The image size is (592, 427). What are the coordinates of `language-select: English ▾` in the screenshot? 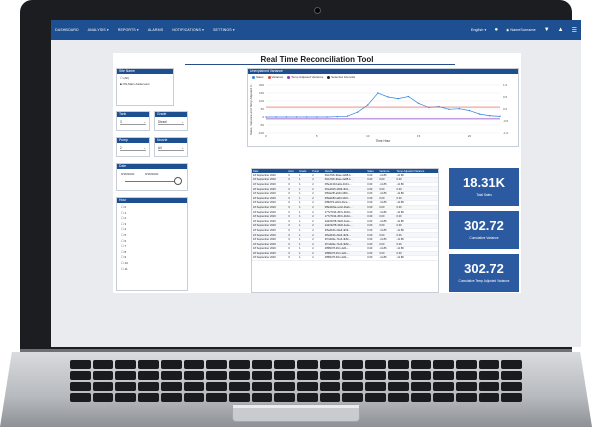 It's located at (479, 30).